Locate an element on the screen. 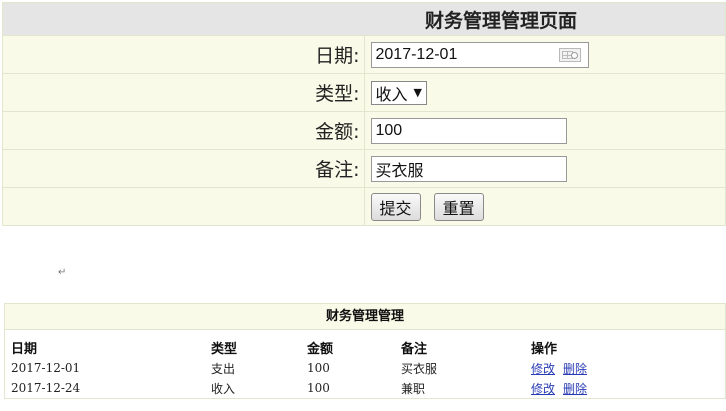 The width and height of the screenshot is (726, 411). header-type: 类型 is located at coordinates (224, 349).